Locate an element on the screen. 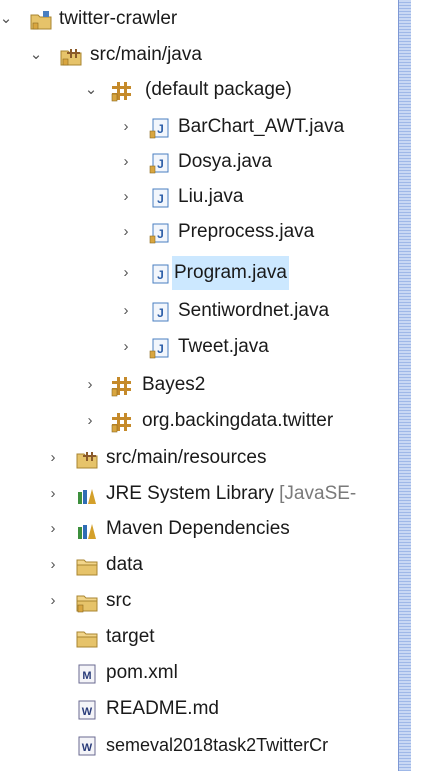 This screenshot has height=771, width=432. tree-item-label: twitter-crawler is located at coordinates (118, 18).